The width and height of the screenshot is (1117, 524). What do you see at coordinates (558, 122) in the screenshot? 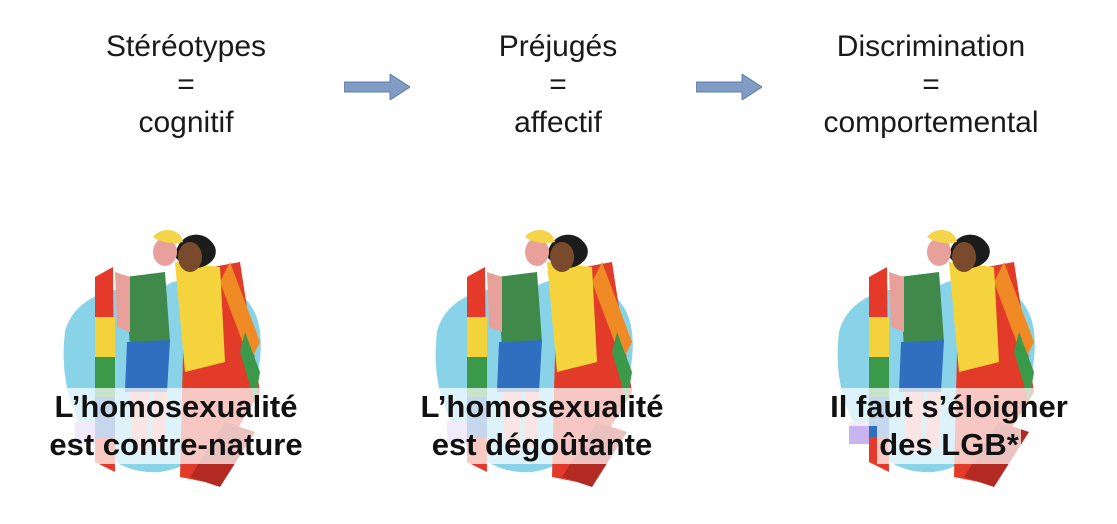
I see `heading-component: affectif` at bounding box center [558, 122].